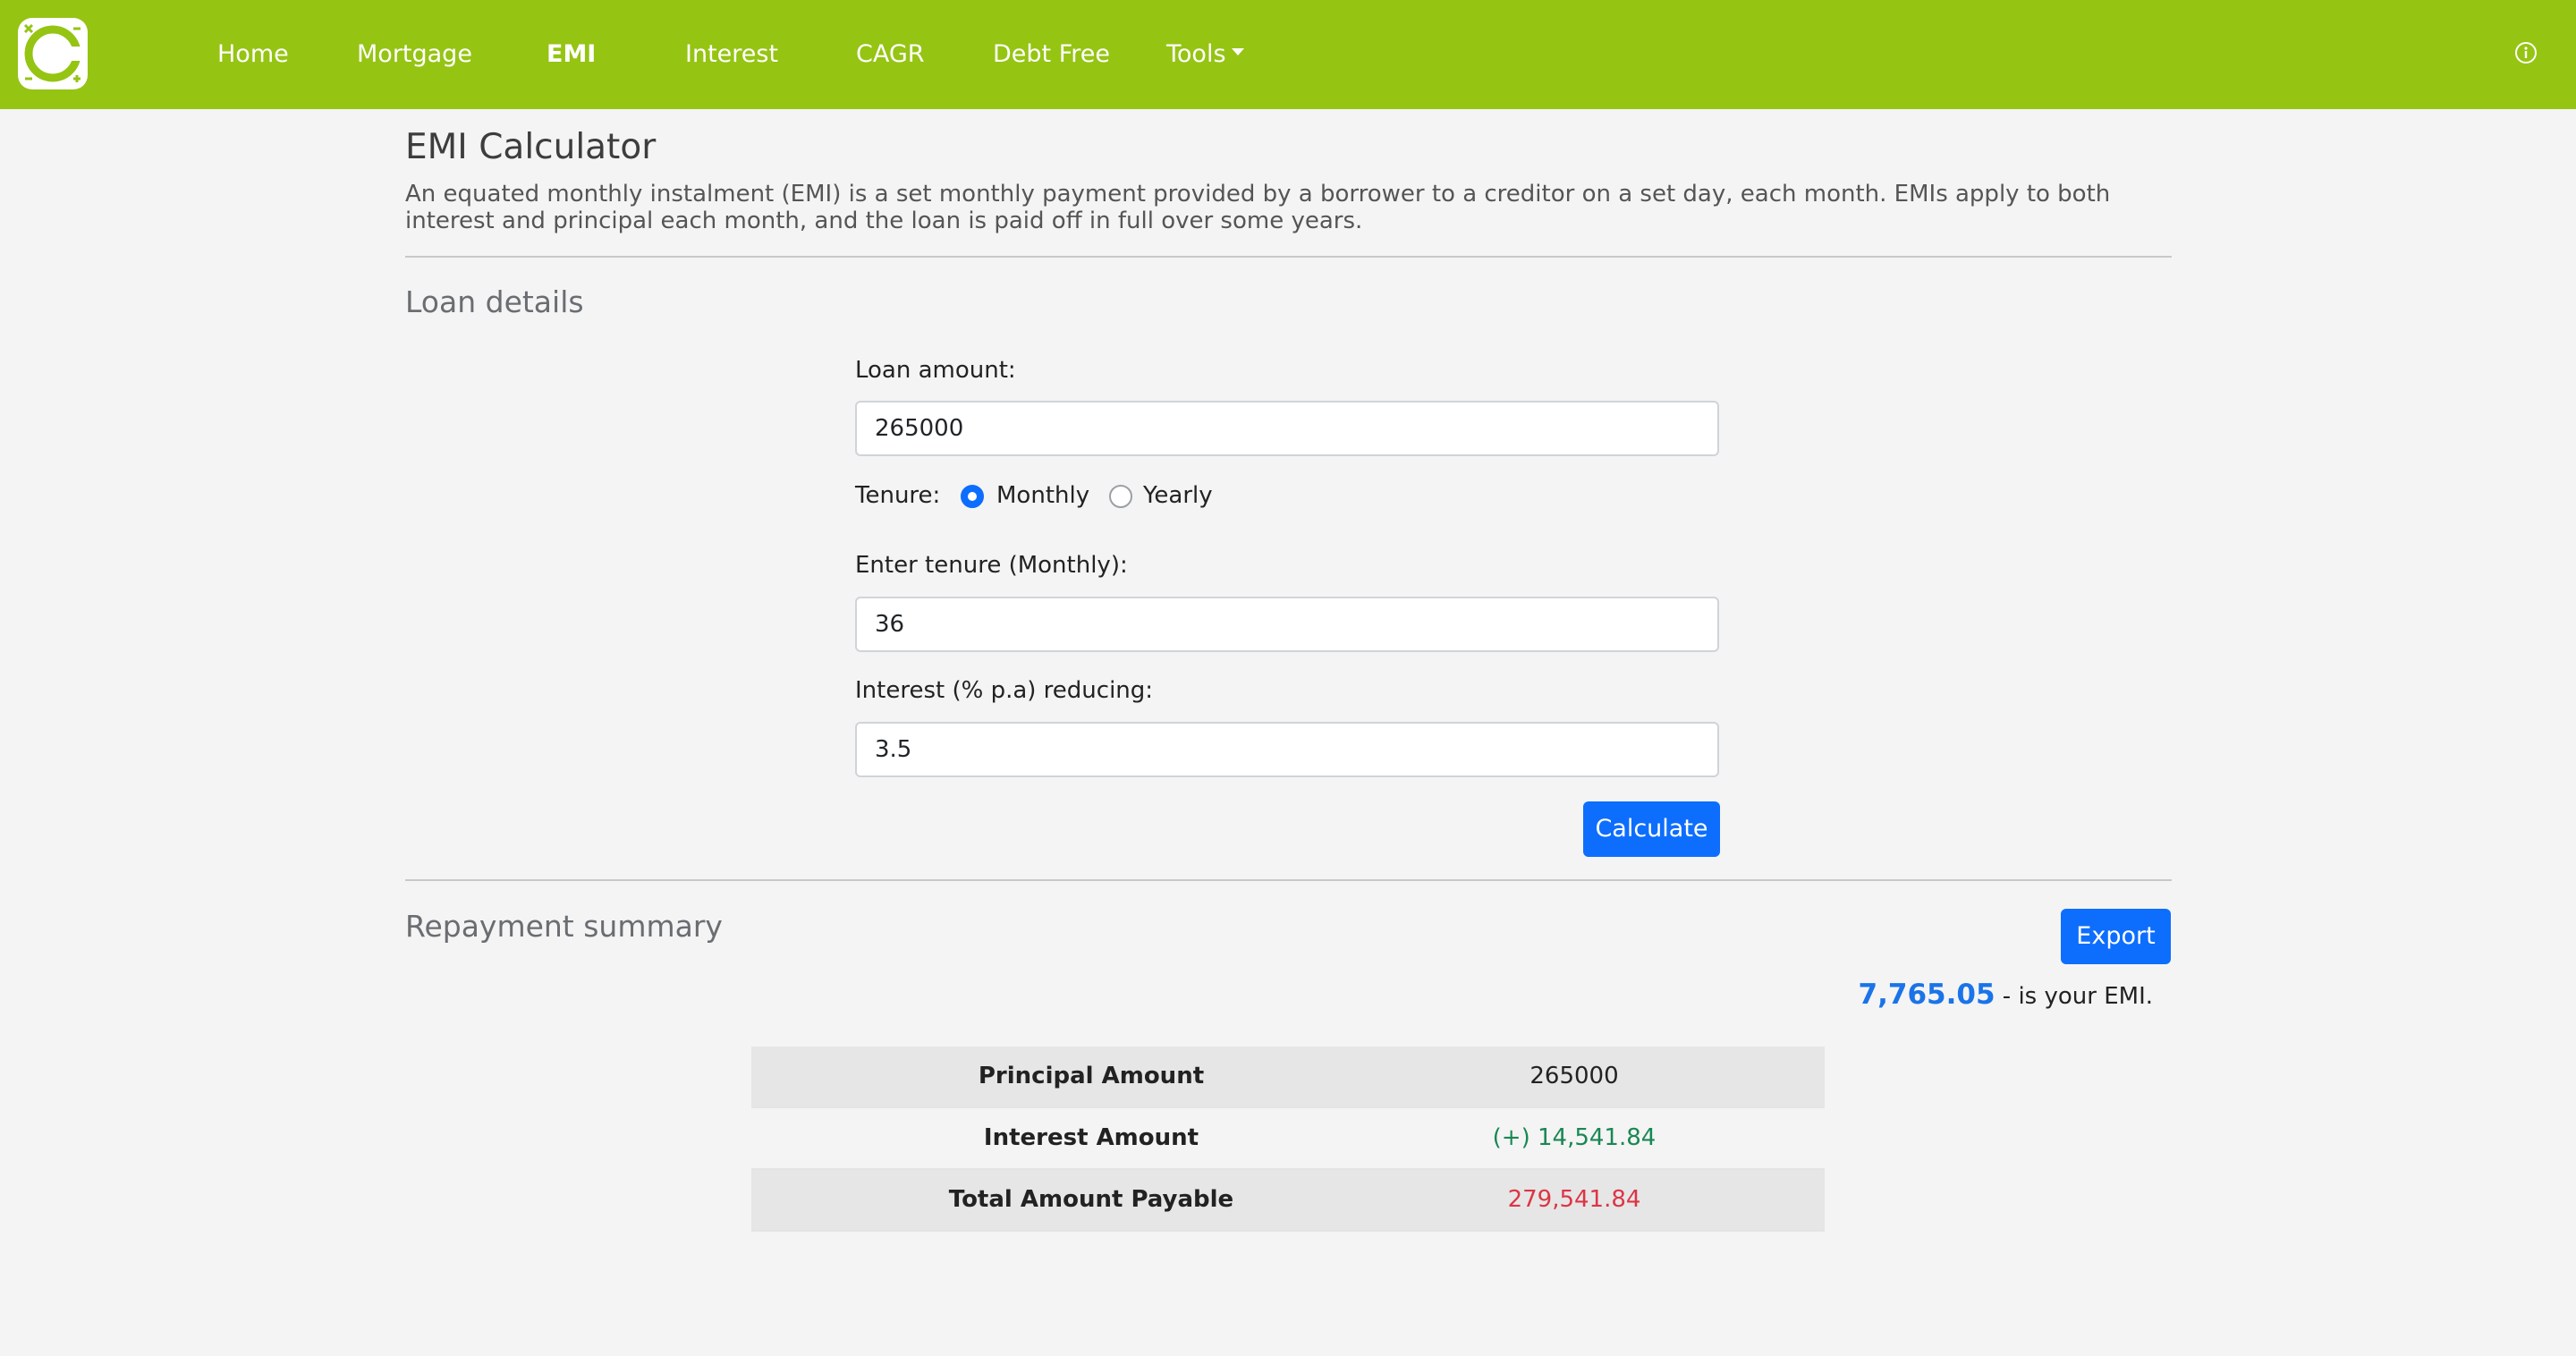  I want to click on tenure-monthly-radio, so click(972, 496).